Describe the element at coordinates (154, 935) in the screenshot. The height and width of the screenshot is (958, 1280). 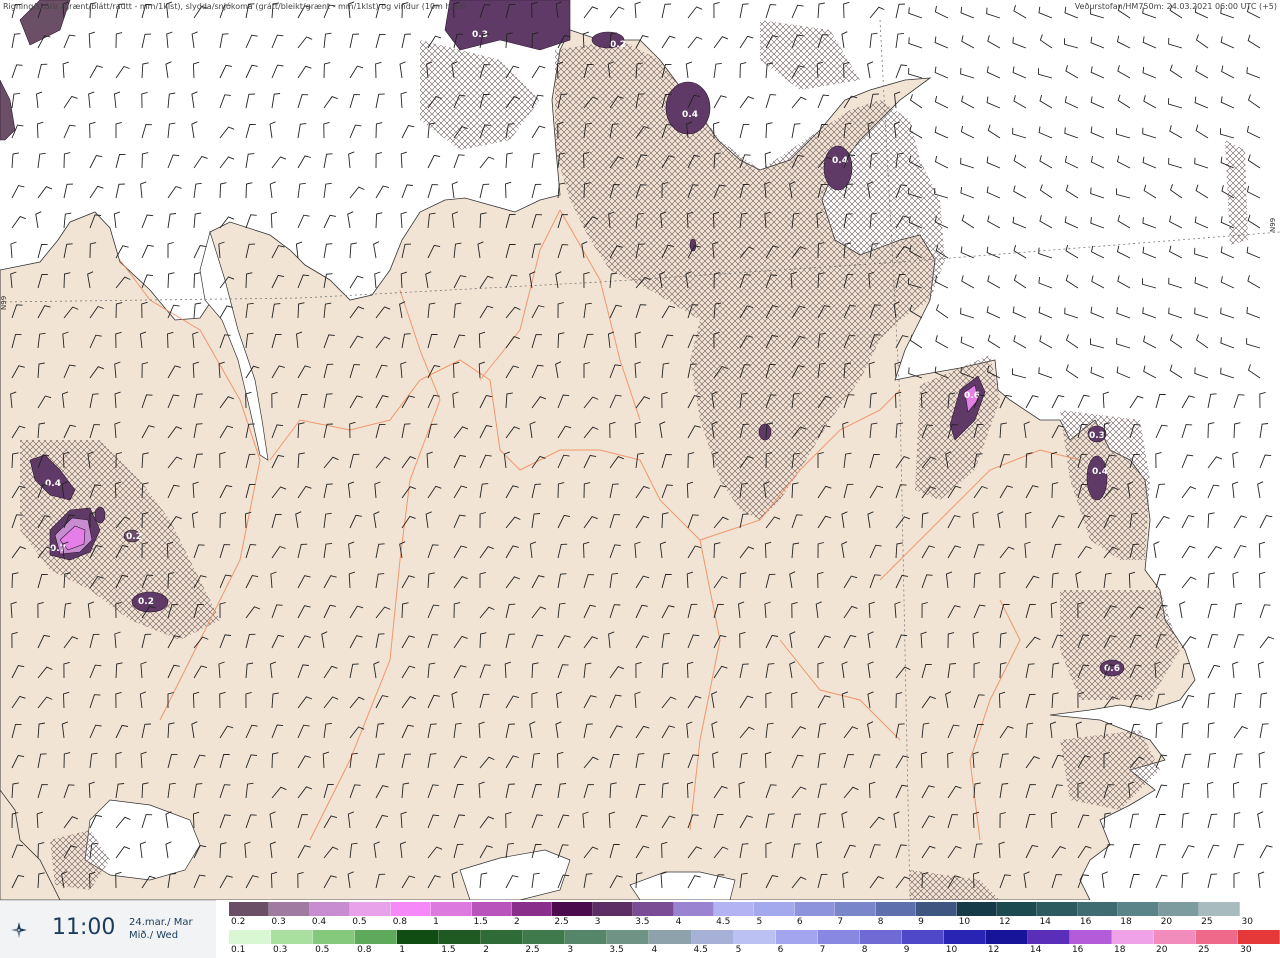
I see `date-line-2: Mið./ Wed` at that location.